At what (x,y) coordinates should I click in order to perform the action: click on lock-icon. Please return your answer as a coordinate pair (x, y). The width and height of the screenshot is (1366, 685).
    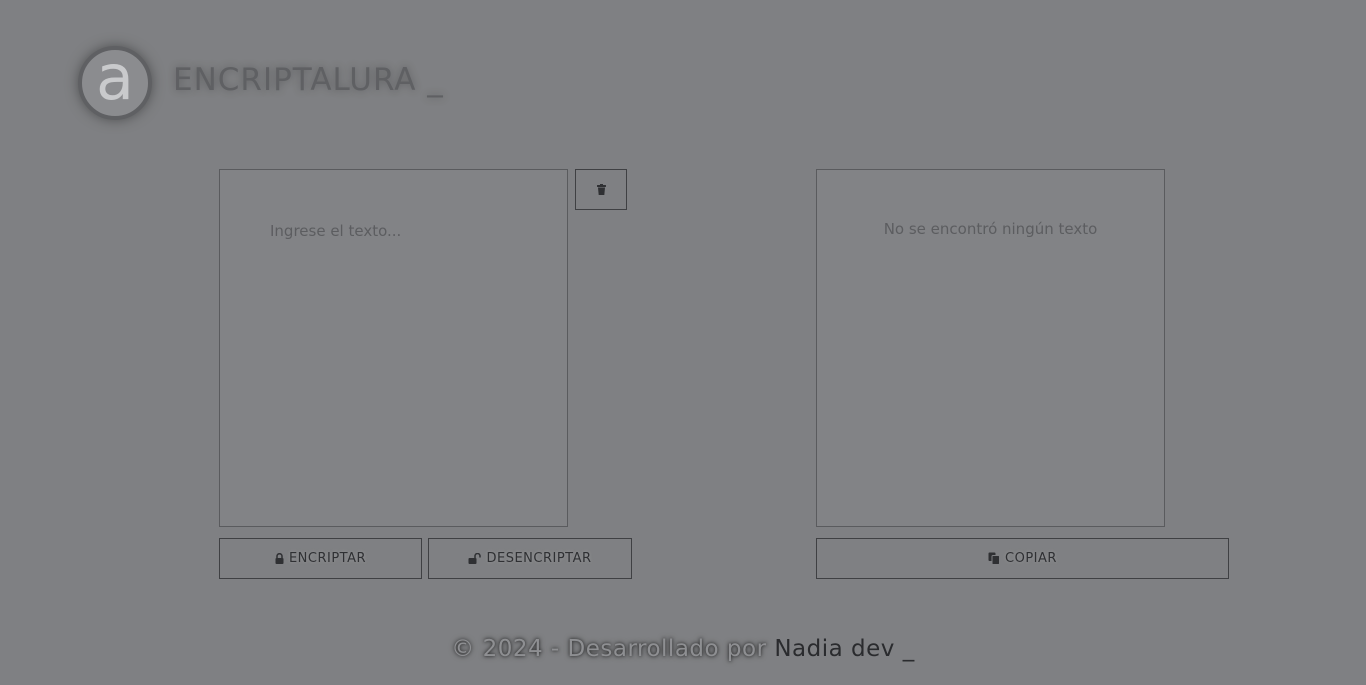
    Looking at the image, I should click on (279, 558).